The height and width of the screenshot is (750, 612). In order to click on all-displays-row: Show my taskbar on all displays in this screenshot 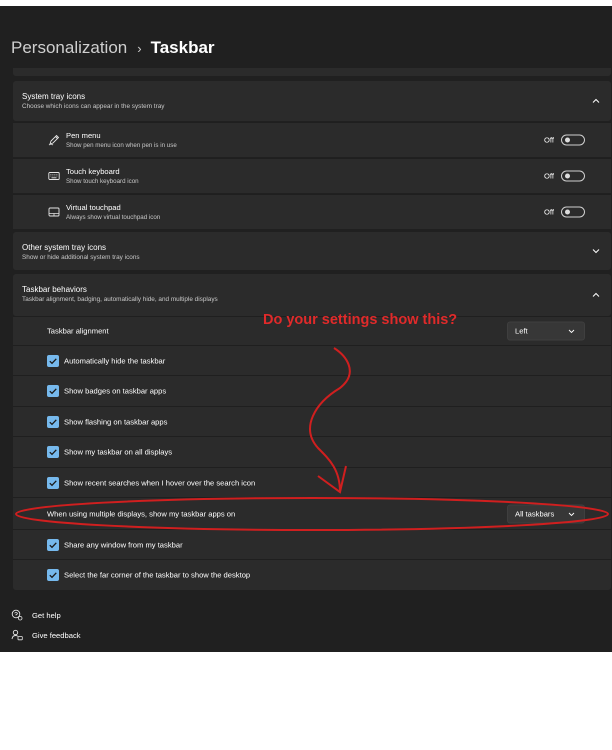, I will do `click(312, 451)`.